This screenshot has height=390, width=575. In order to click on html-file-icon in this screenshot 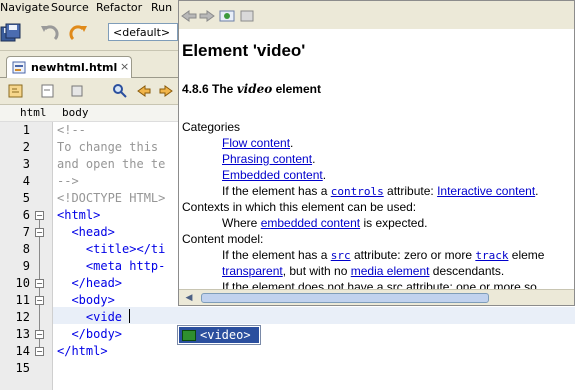, I will do `click(19, 67)`.